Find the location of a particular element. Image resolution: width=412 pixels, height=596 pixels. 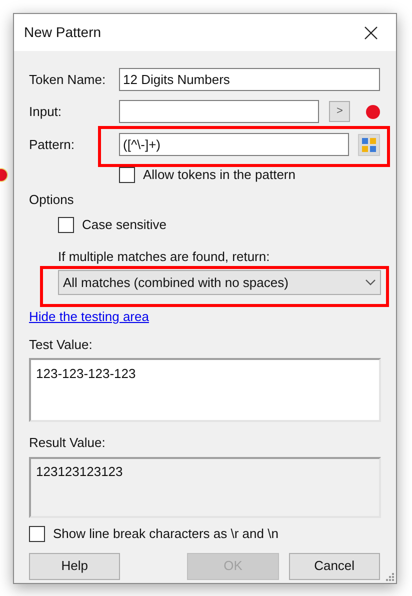

field-label: Test Value: is located at coordinates (61, 345).